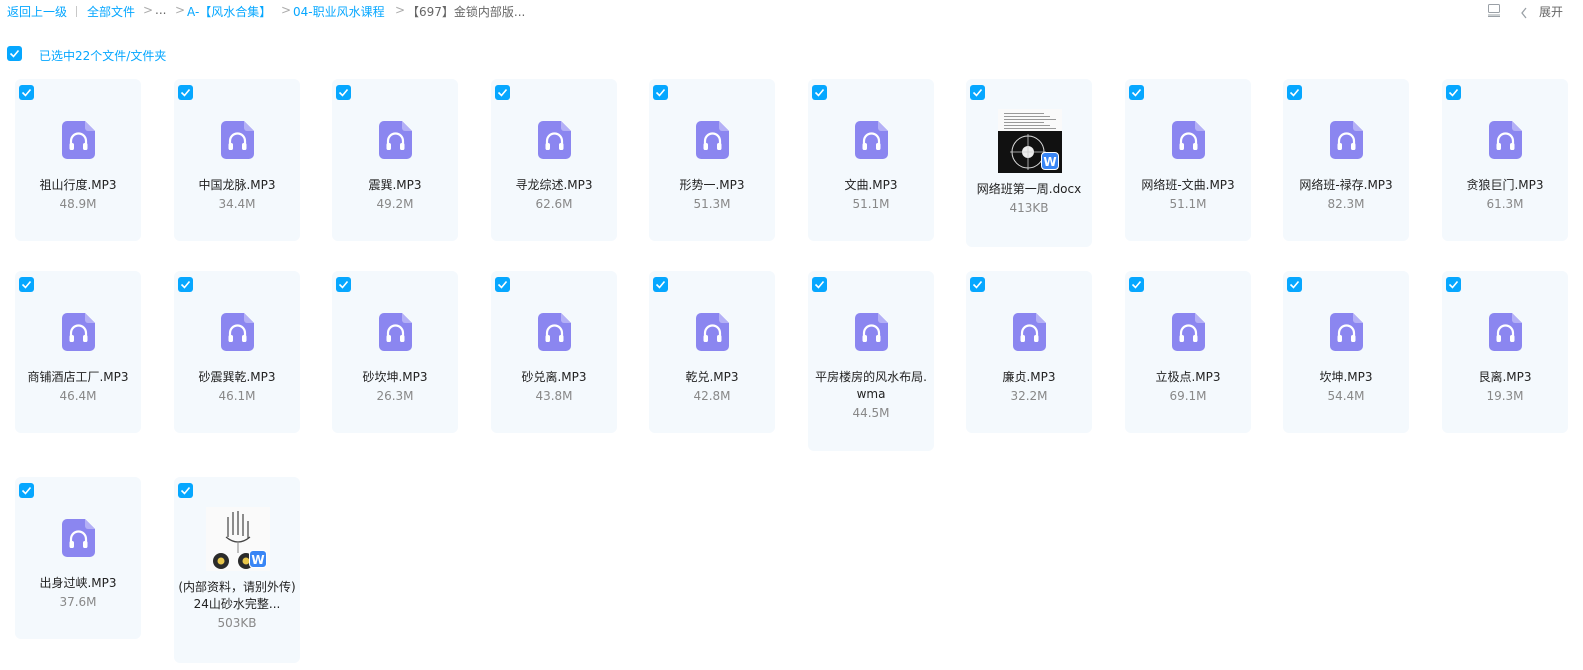  What do you see at coordinates (1505, 352) in the screenshot?
I see `file-card: 艮离.MP3 19.3M` at bounding box center [1505, 352].